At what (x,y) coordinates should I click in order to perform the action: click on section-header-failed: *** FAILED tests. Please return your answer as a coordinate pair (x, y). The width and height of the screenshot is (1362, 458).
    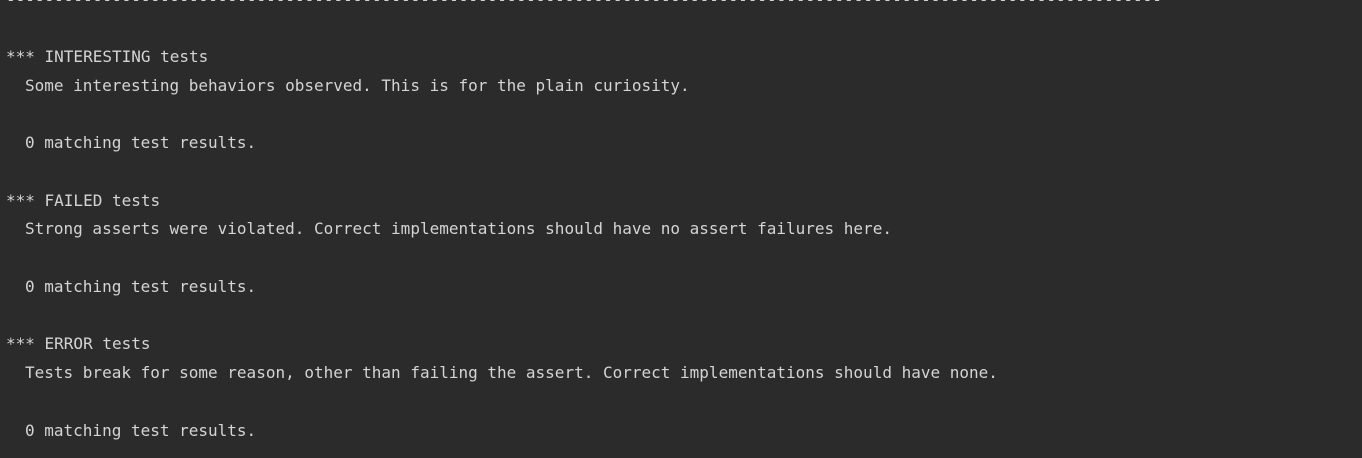
    Looking at the image, I should click on (83, 200).